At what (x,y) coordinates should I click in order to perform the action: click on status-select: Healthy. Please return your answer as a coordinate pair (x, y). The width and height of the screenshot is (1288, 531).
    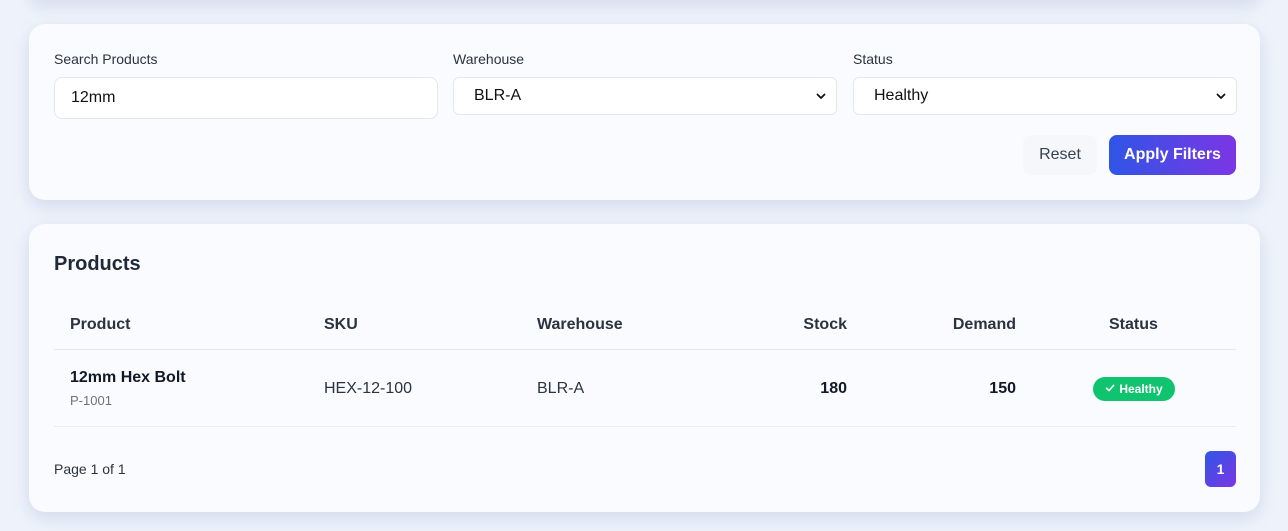
    Looking at the image, I should click on (1045, 96).